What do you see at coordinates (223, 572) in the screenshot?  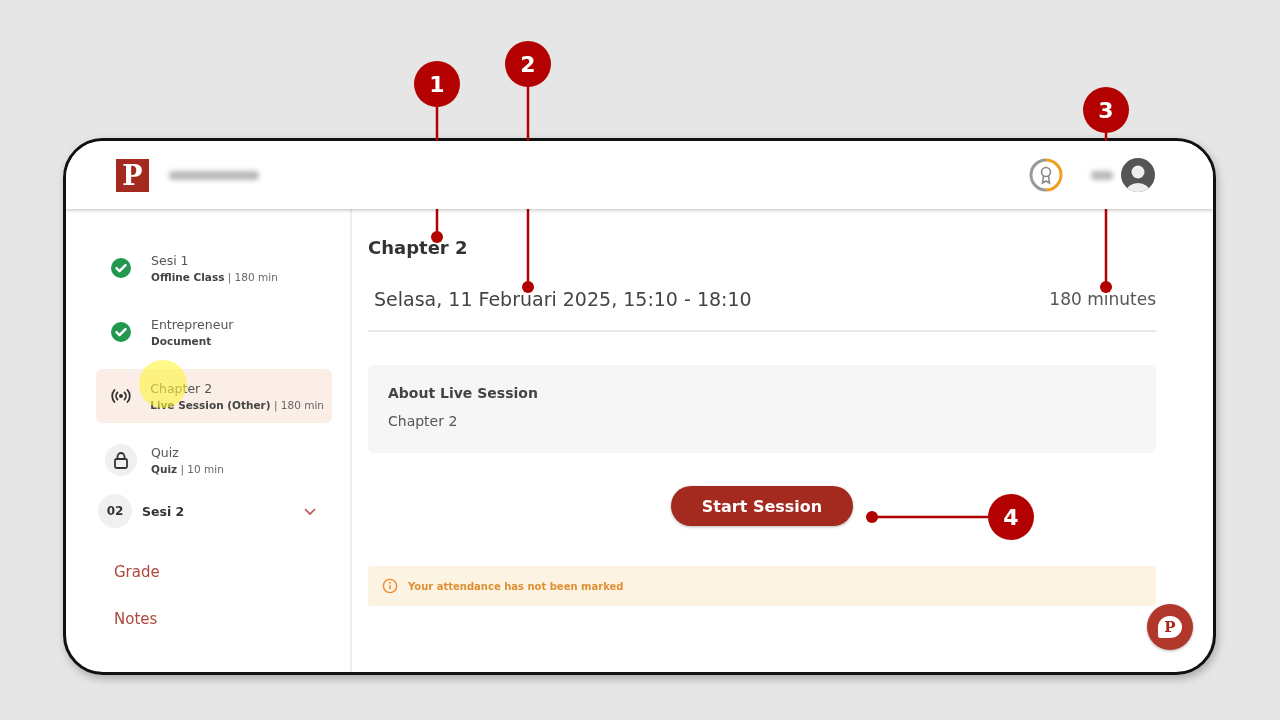 I see `nav-link: Grade` at bounding box center [223, 572].